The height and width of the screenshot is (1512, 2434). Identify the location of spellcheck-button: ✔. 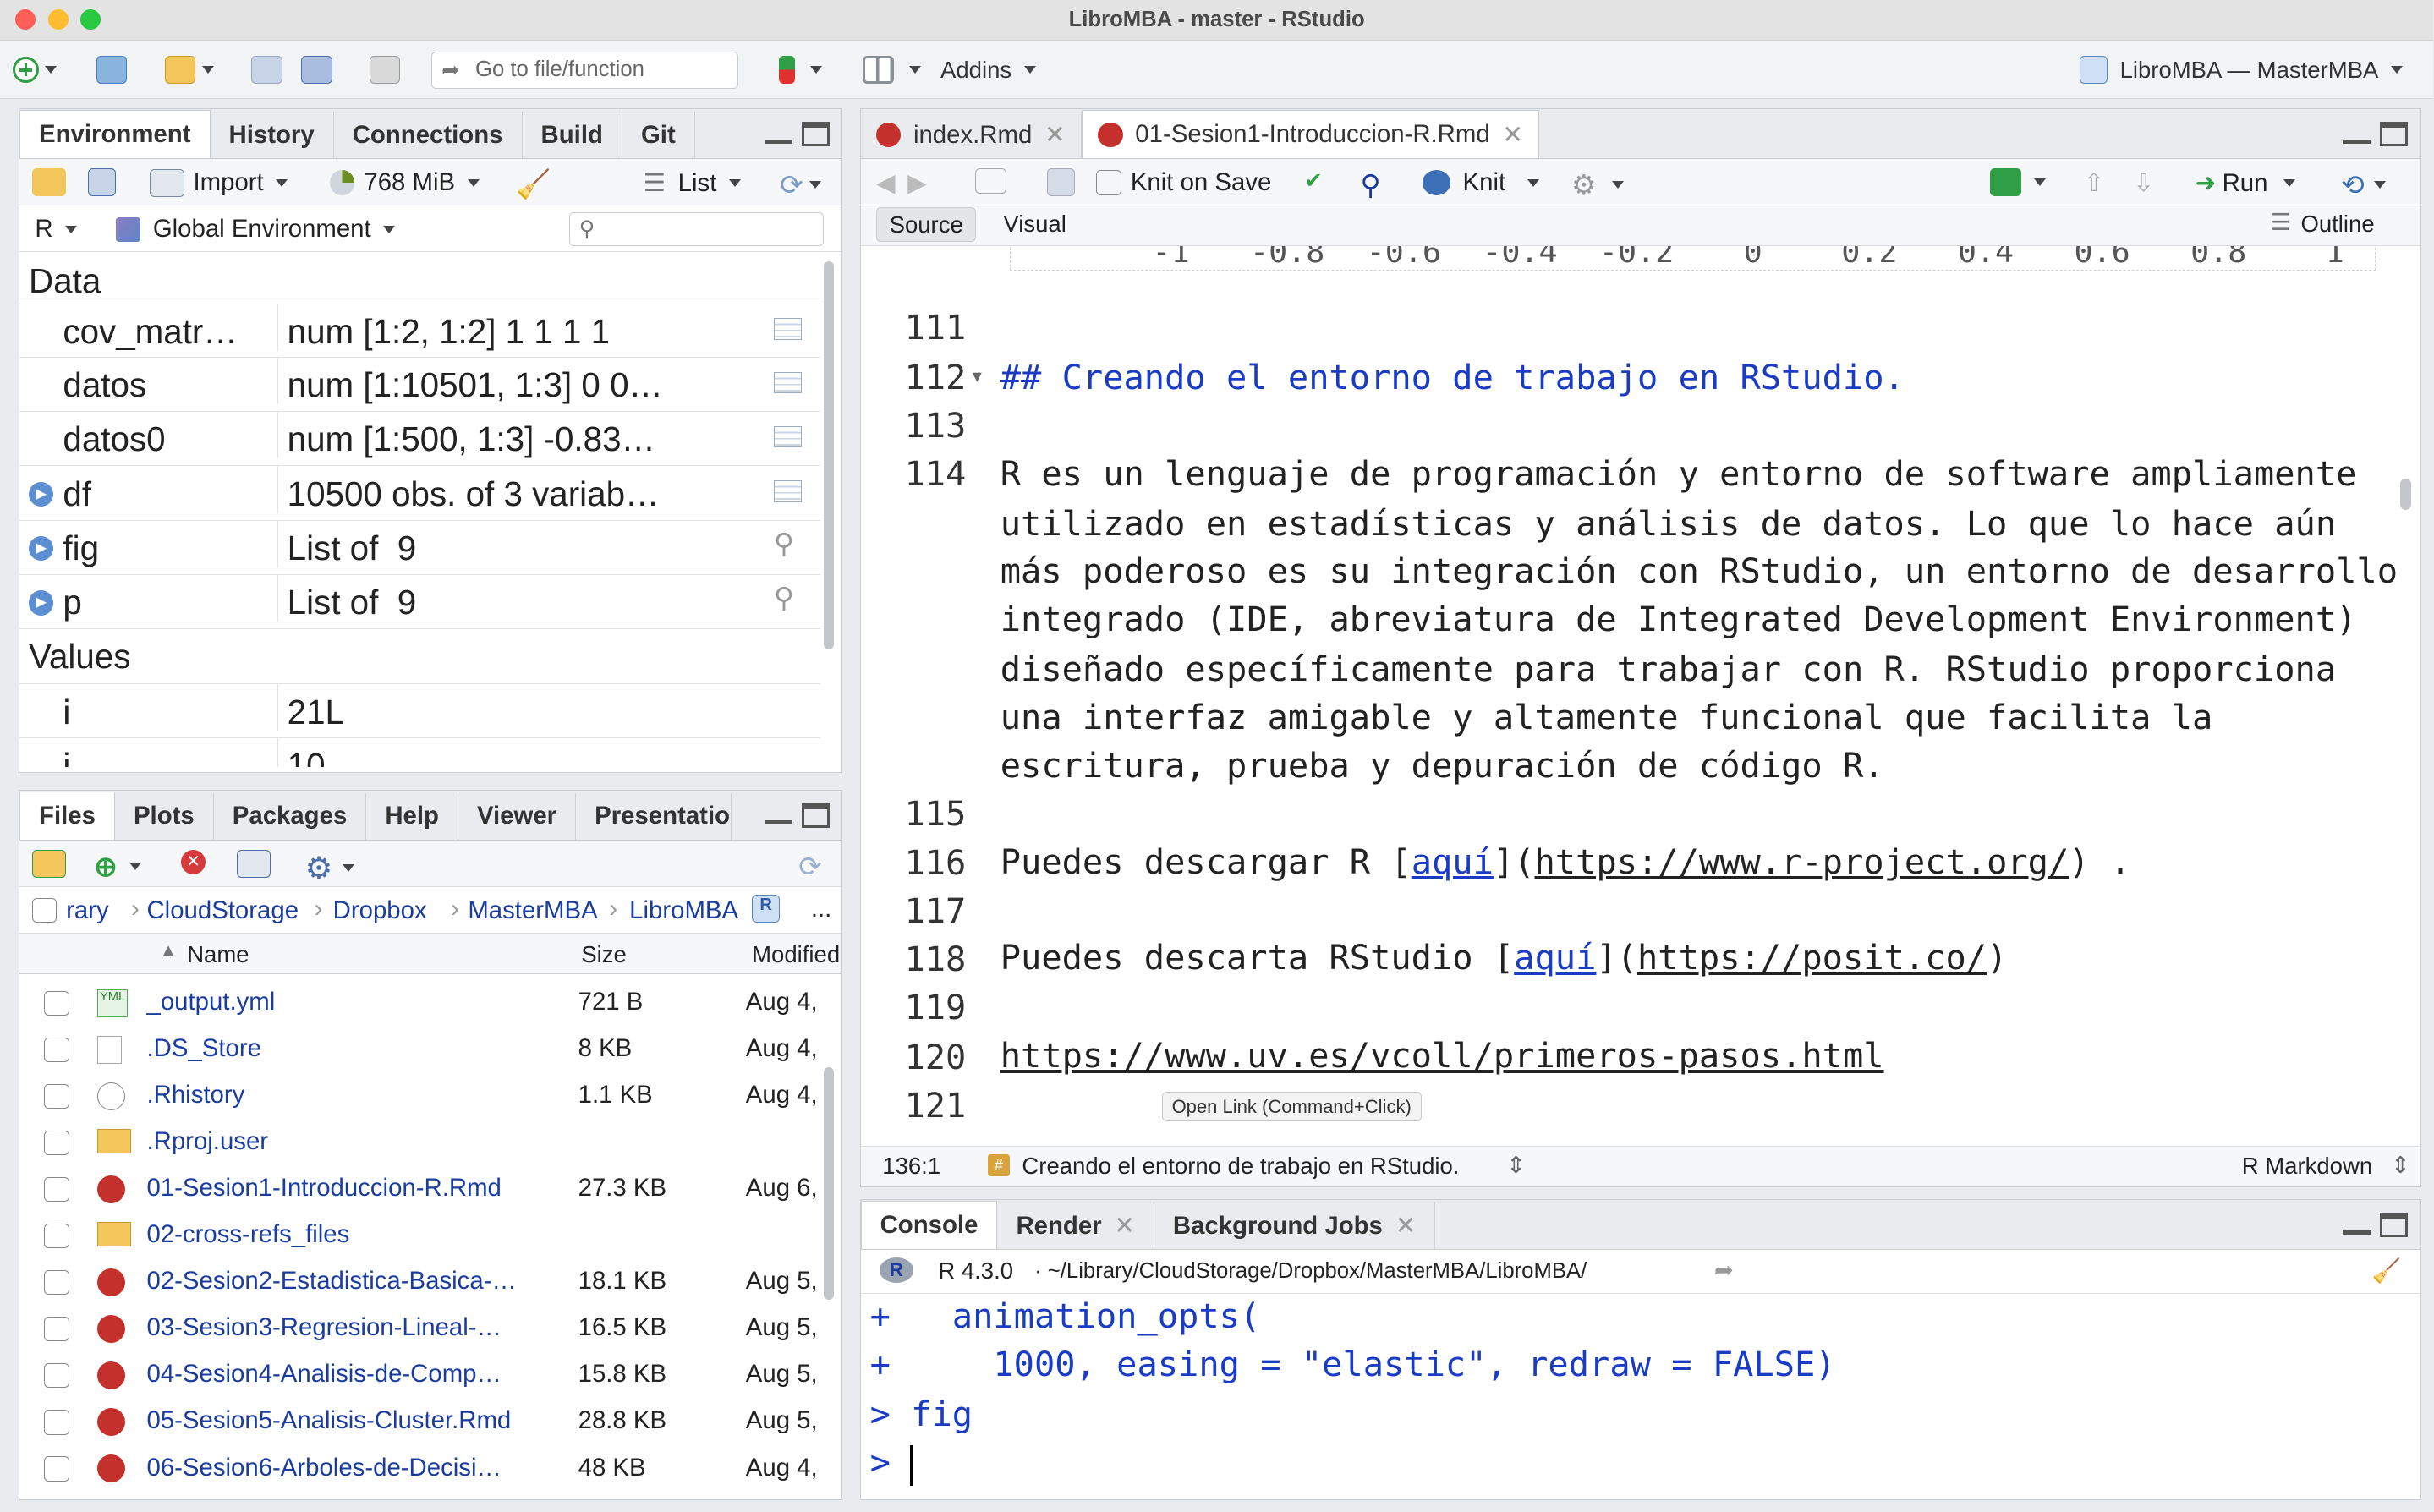
(1313, 181).